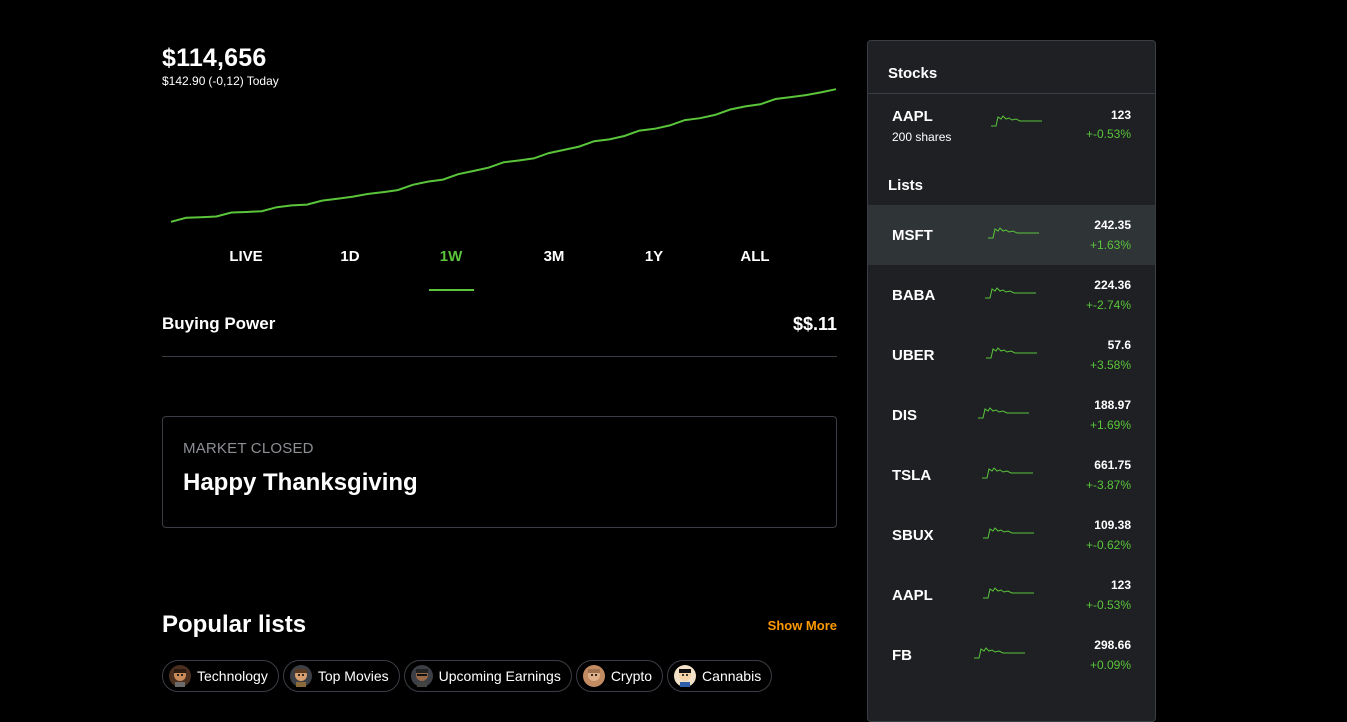 The height and width of the screenshot is (722, 1347). Describe the element at coordinates (300, 482) in the screenshot. I see `market-message: Happy Thanksgiving` at that location.